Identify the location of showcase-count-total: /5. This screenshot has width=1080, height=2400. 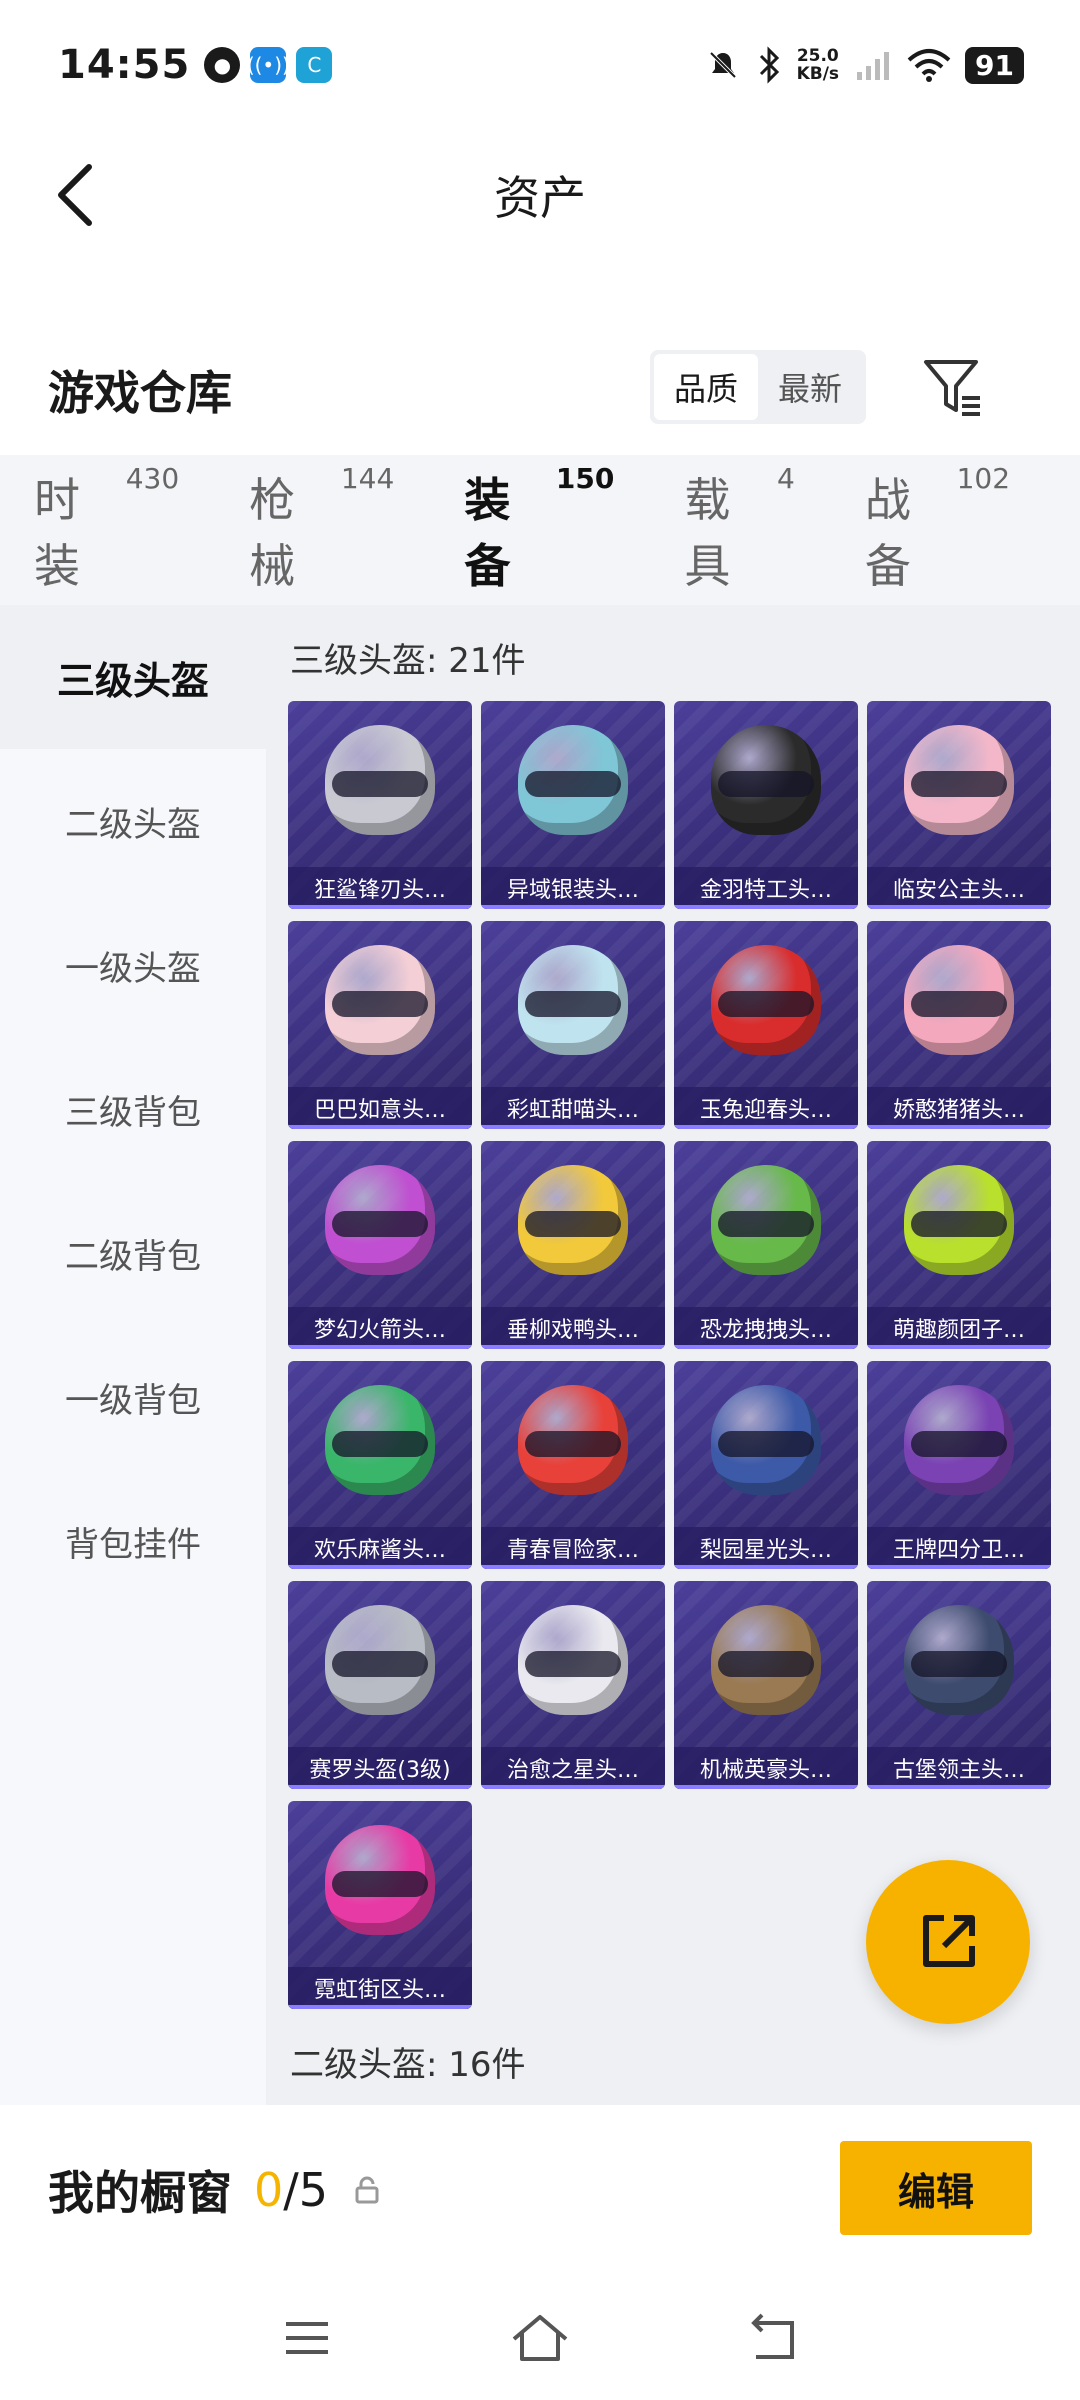
(306, 2190).